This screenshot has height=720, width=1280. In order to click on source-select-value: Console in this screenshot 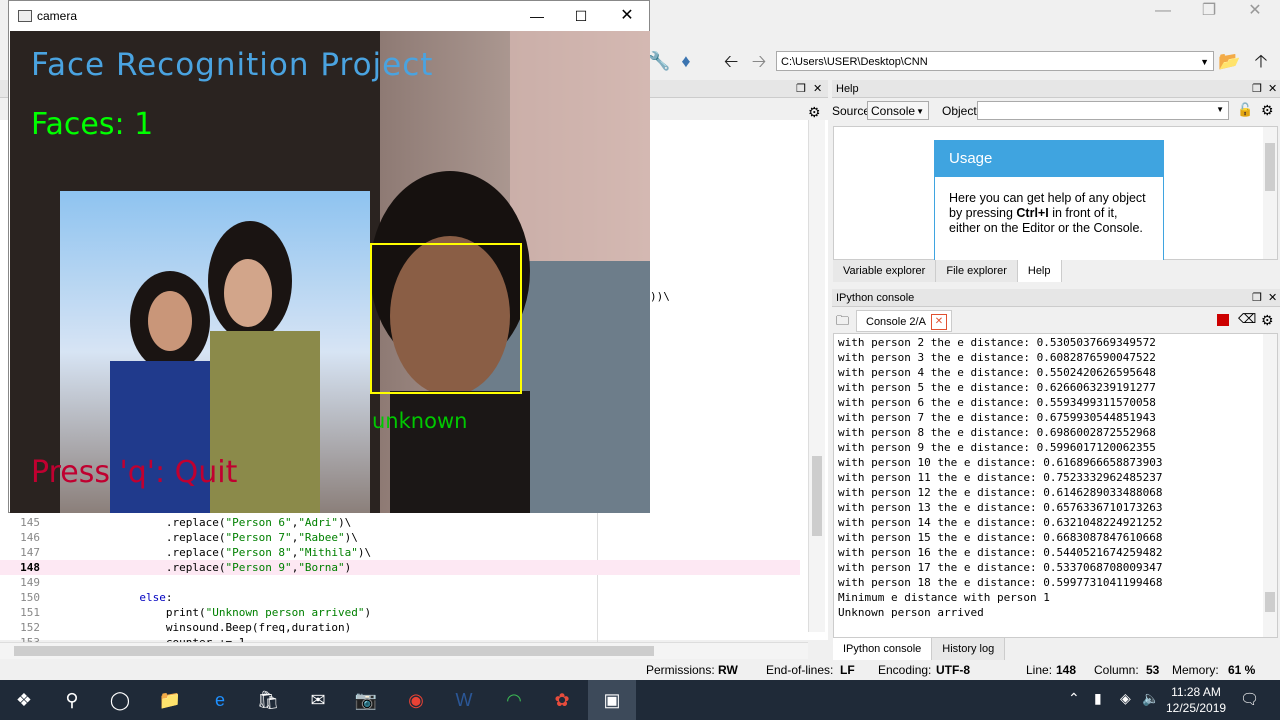, I will do `click(893, 111)`.